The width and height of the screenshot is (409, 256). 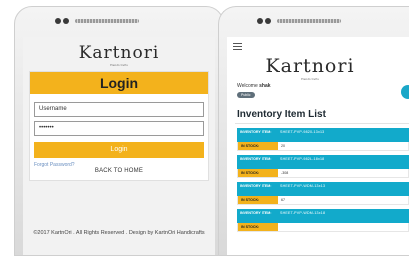 I want to click on password-field: •••••••, so click(x=119, y=128).